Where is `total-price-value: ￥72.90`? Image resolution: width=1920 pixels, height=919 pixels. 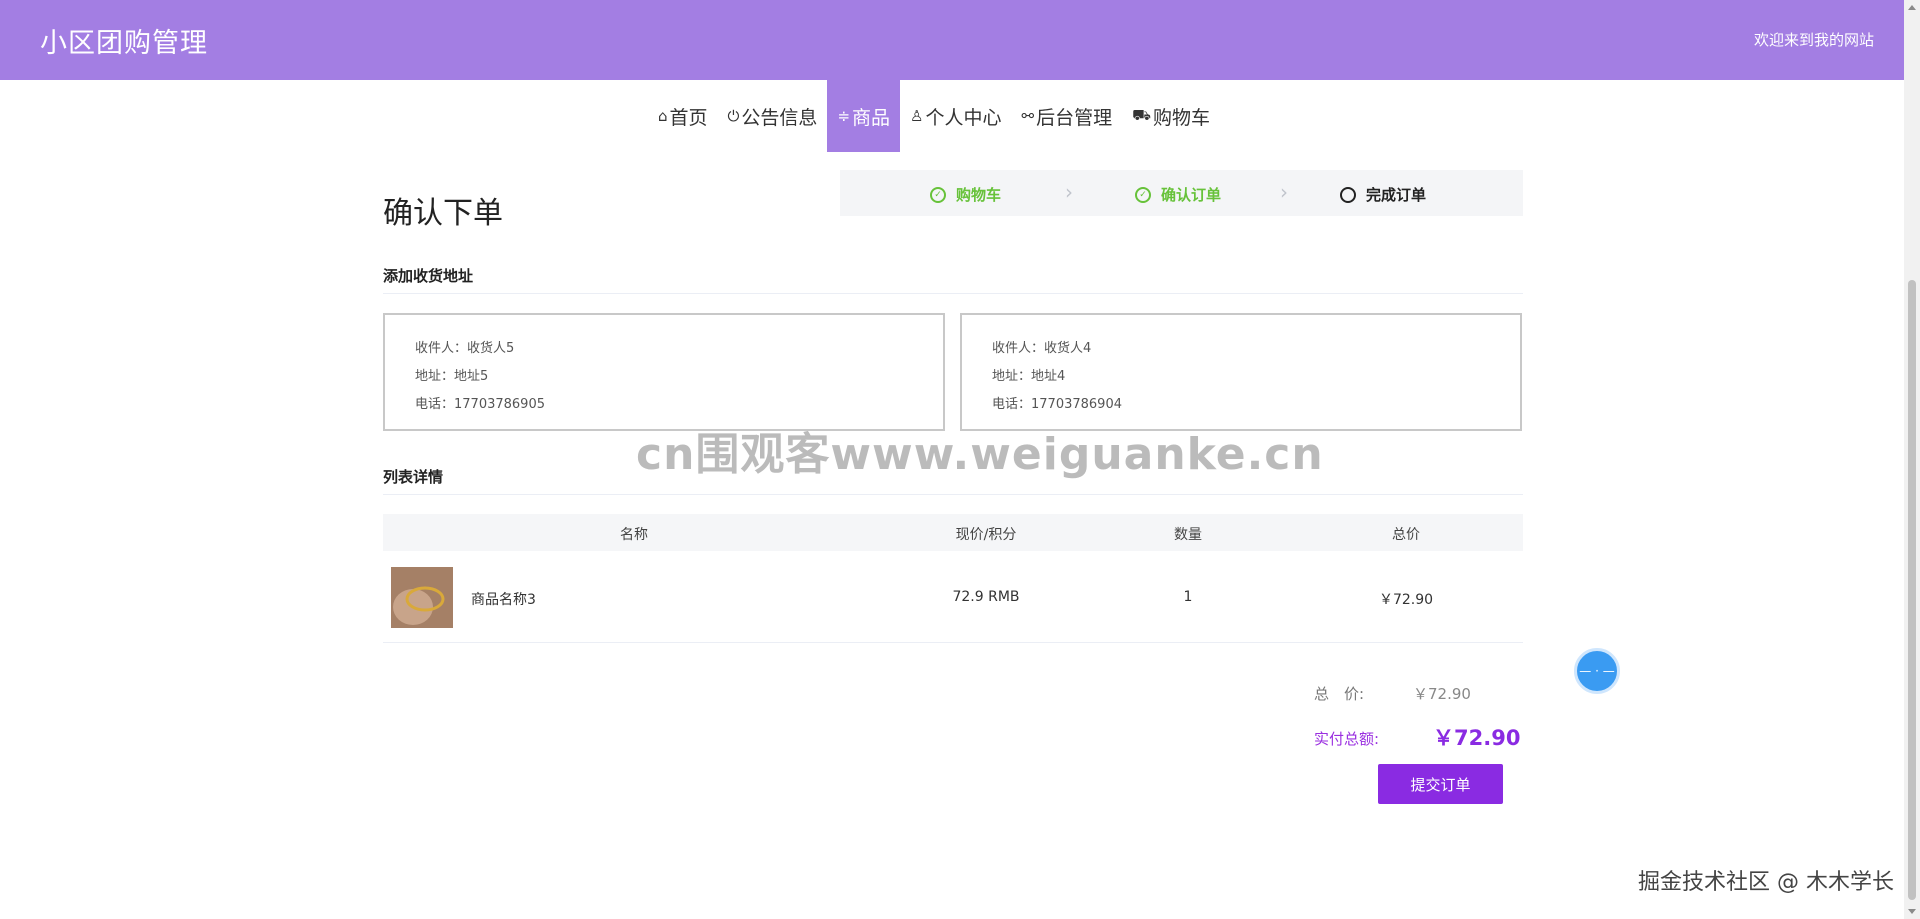 total-price-value: ￥72.90 is located at coordinates (1442, 694).